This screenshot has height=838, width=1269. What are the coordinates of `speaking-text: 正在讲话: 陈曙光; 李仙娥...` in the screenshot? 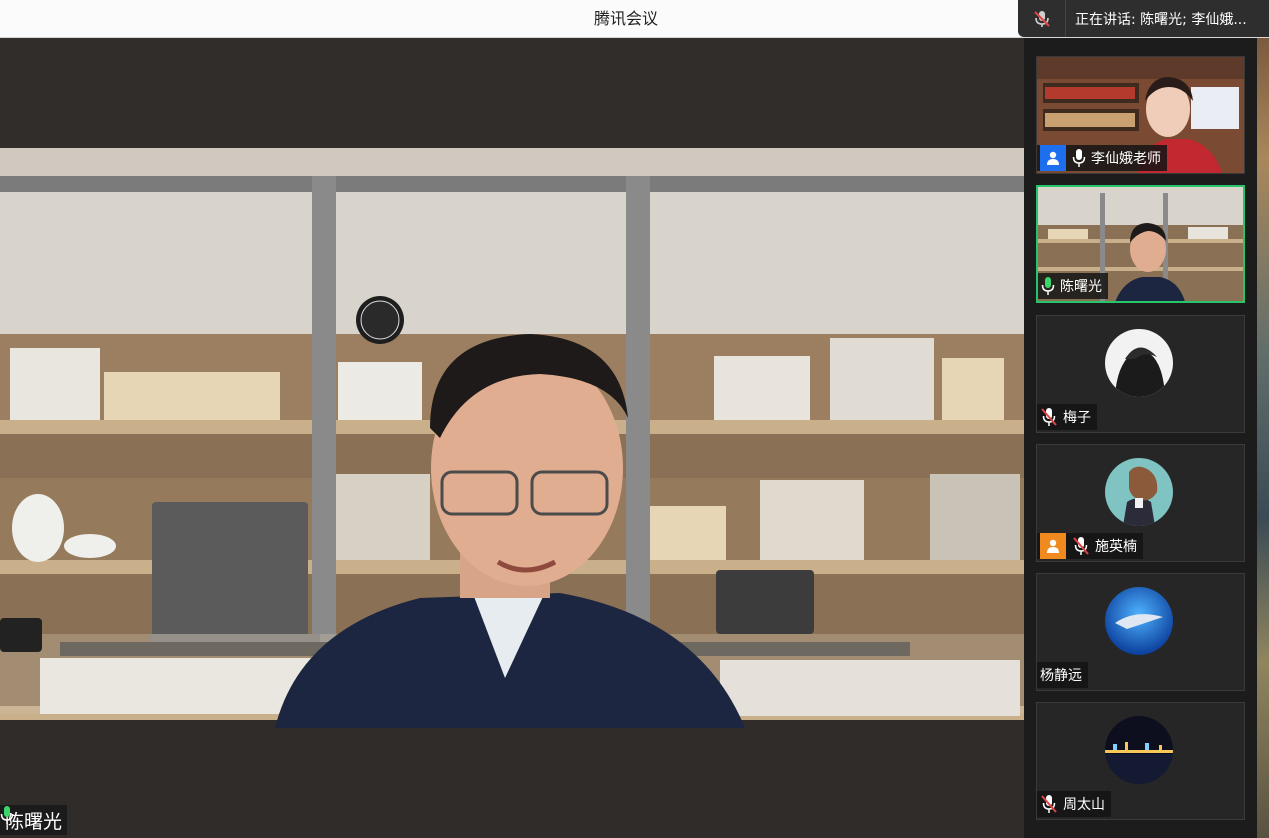 It's located at (1161, 19).